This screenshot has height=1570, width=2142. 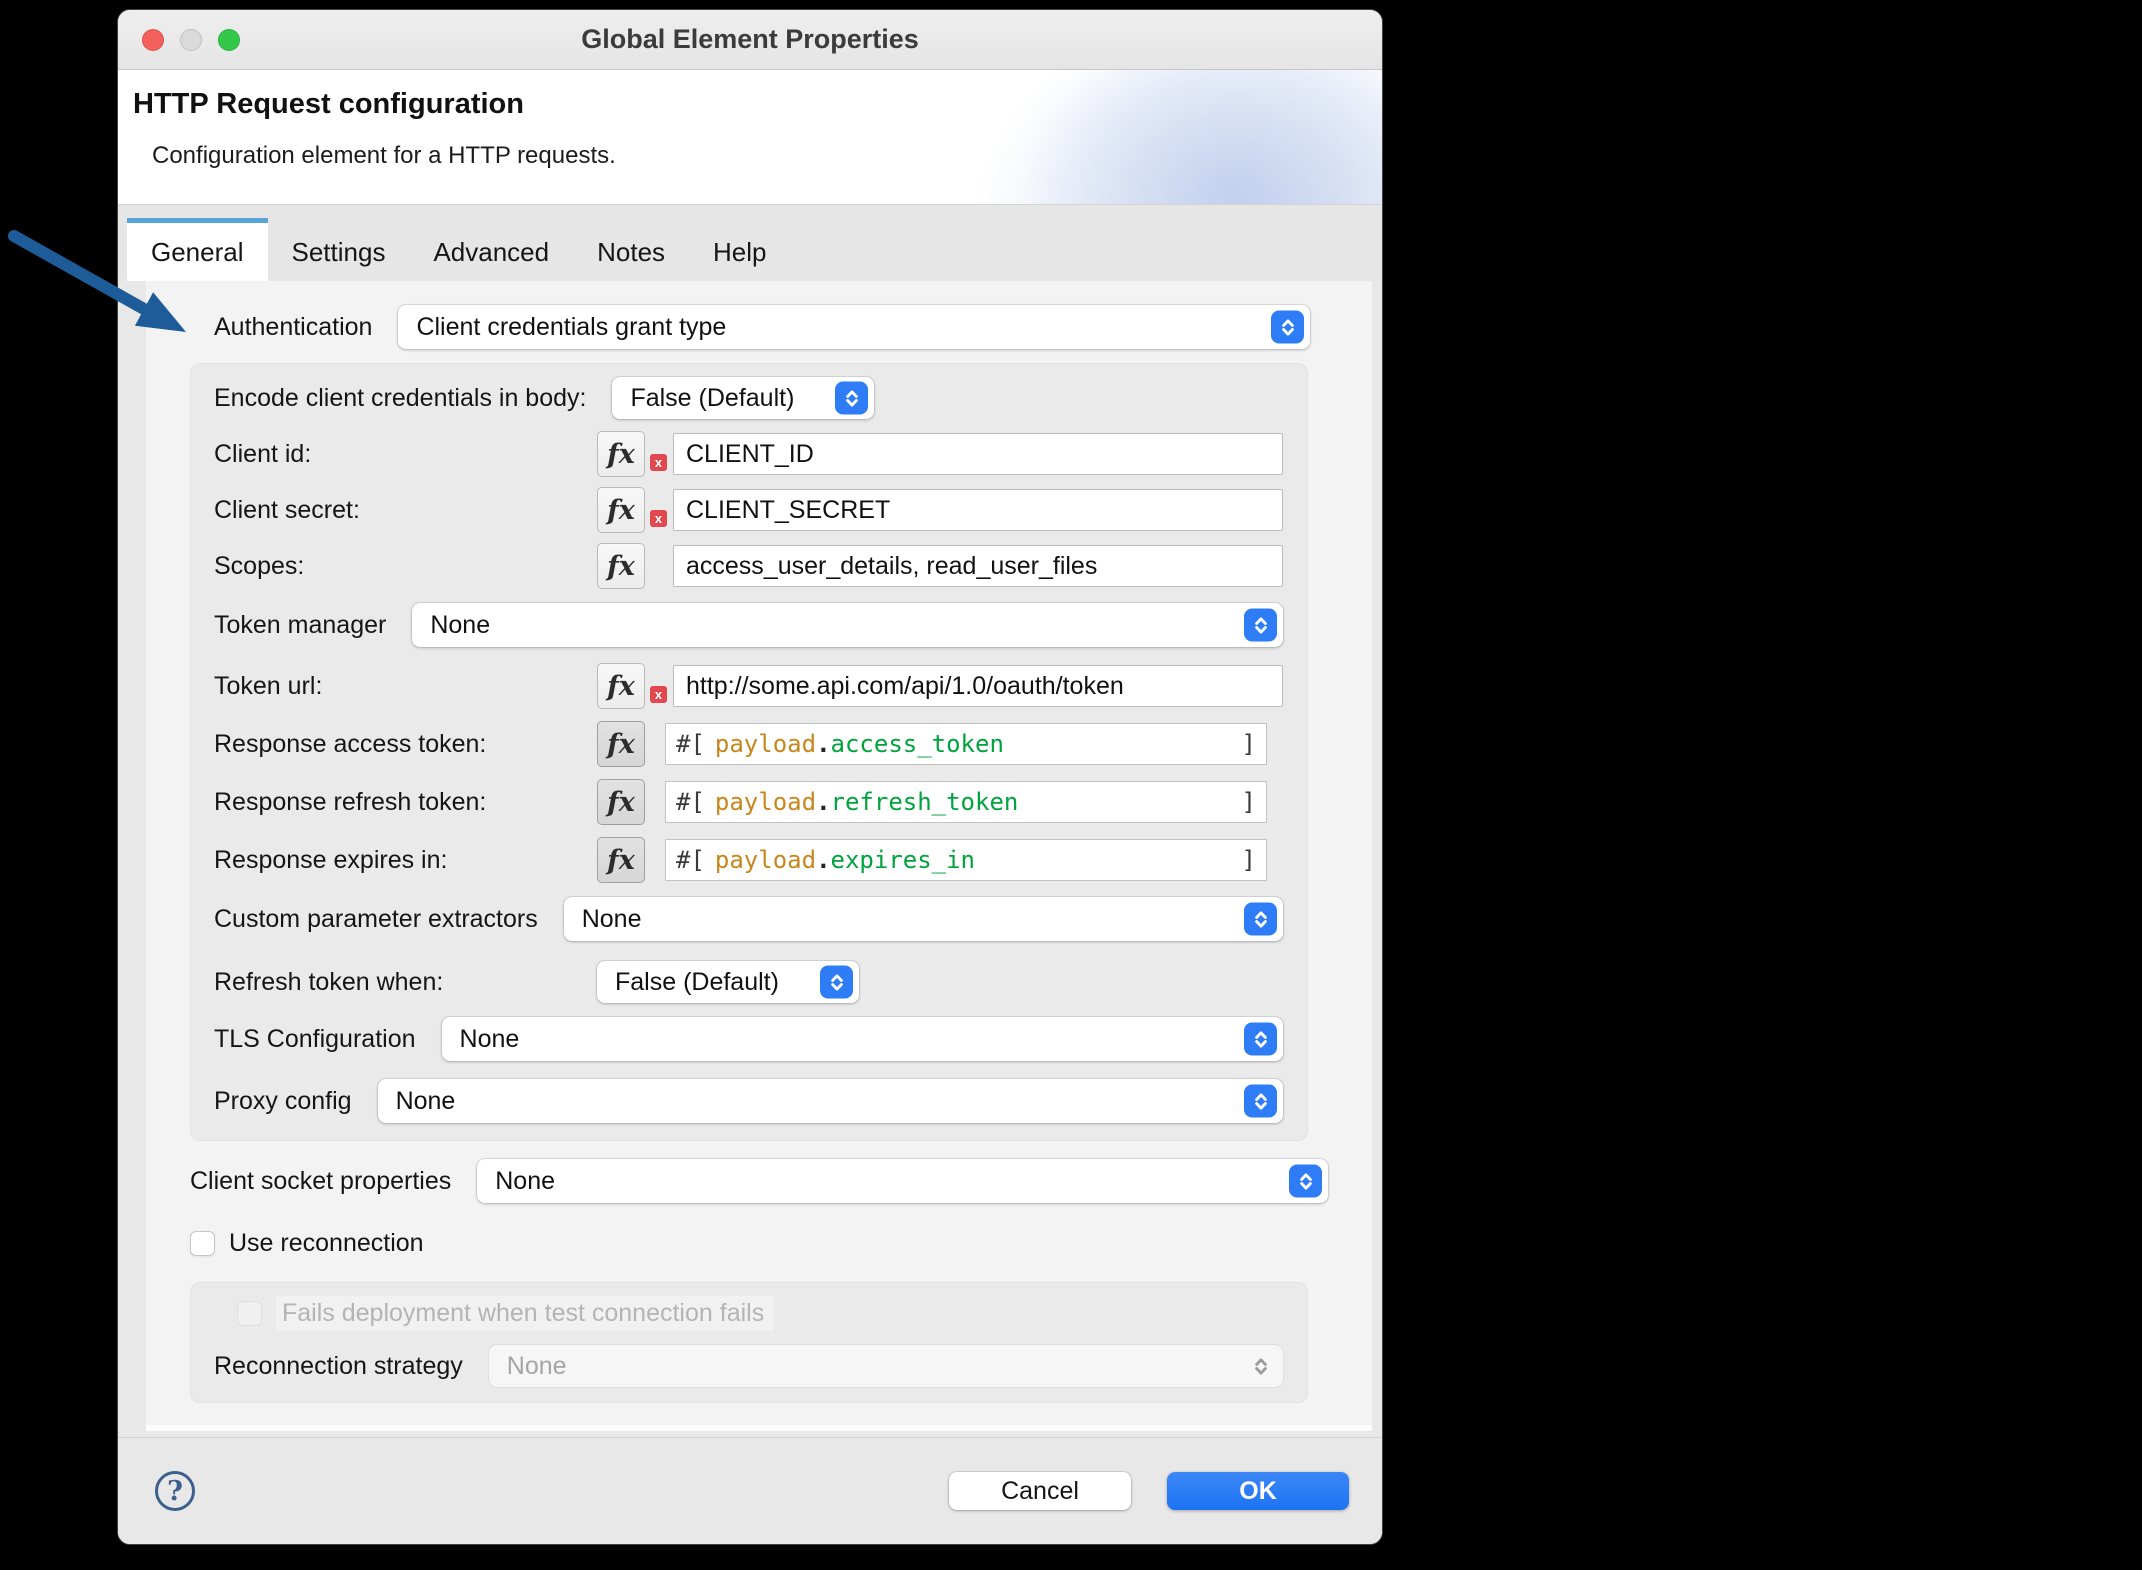 I want to click on tab-bar: General Settings Advanced Notes Help, so click(x=750, y=243).